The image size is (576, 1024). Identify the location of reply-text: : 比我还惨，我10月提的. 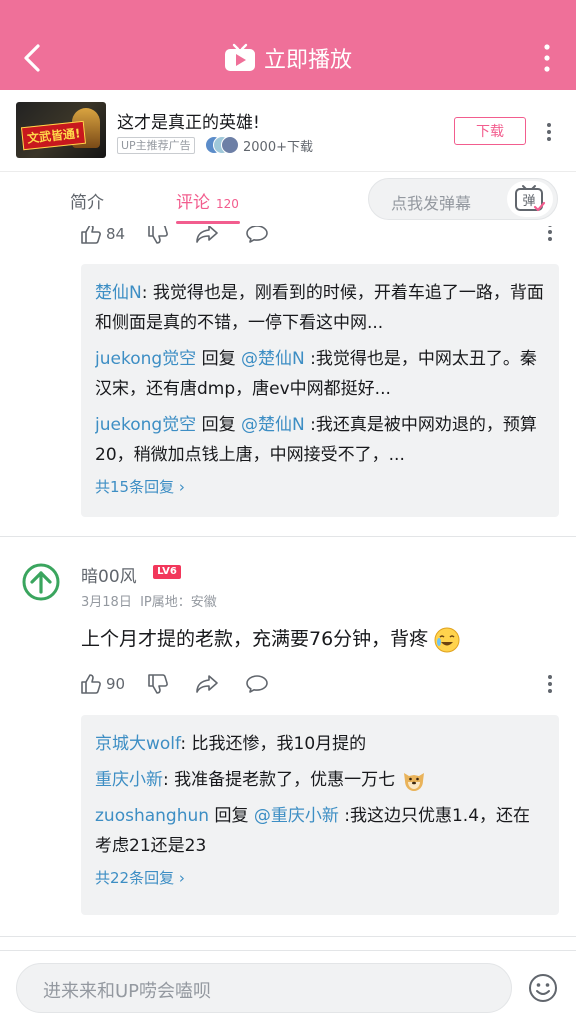
(273, 744).